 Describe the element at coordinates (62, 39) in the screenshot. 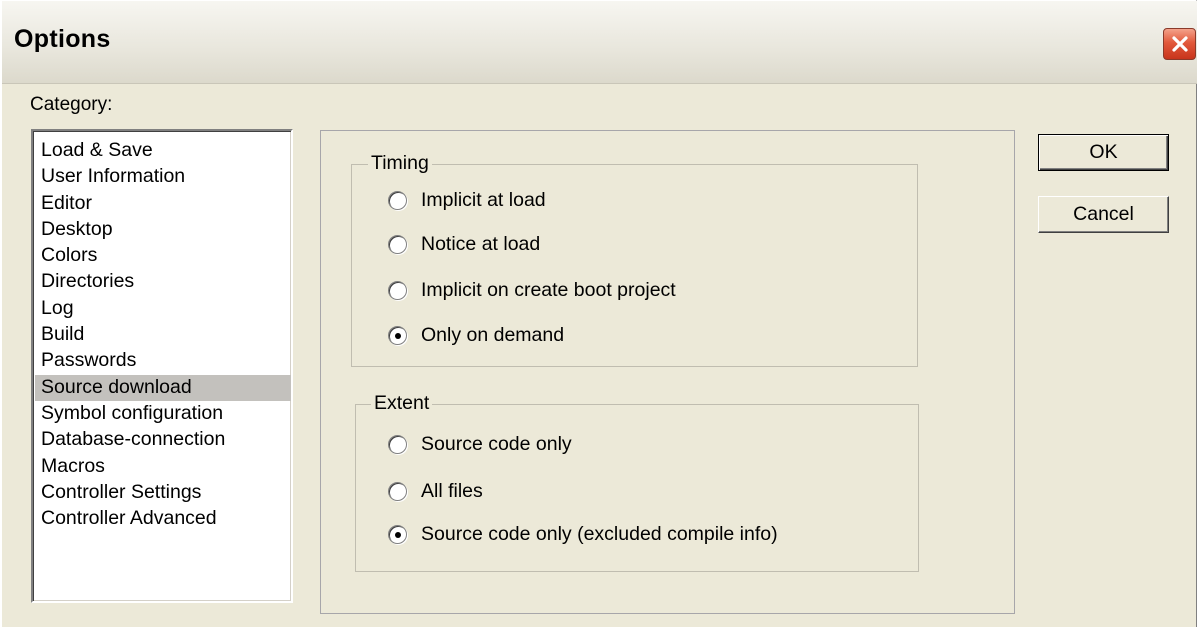

I see `dialog-title: Options` at that location.